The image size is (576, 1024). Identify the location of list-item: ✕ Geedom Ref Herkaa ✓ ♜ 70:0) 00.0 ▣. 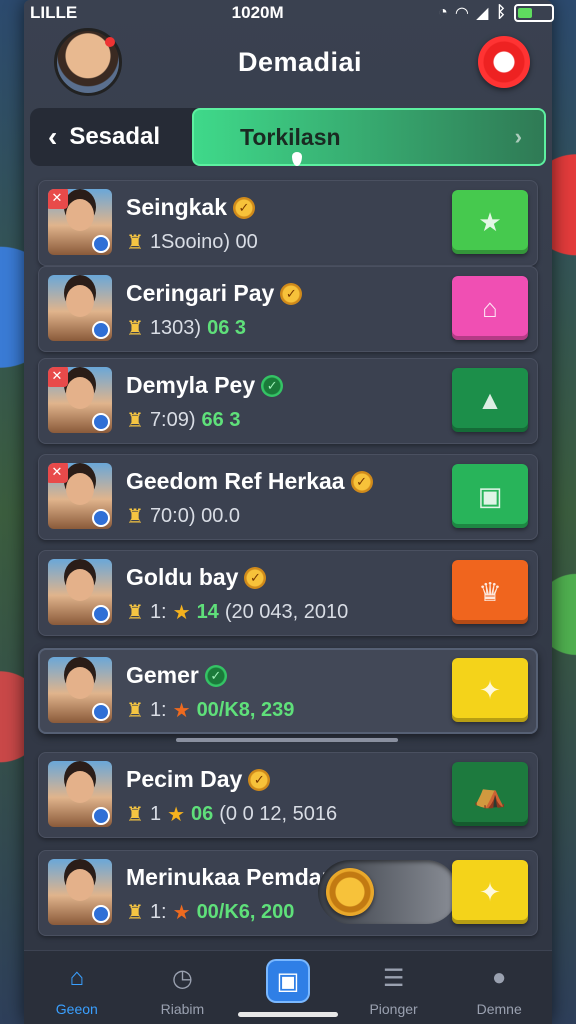
(288, 497).